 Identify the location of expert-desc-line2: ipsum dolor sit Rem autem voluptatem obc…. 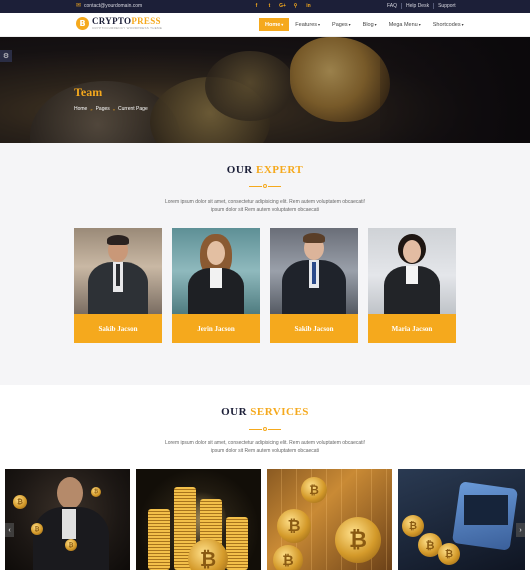
(265, 210).